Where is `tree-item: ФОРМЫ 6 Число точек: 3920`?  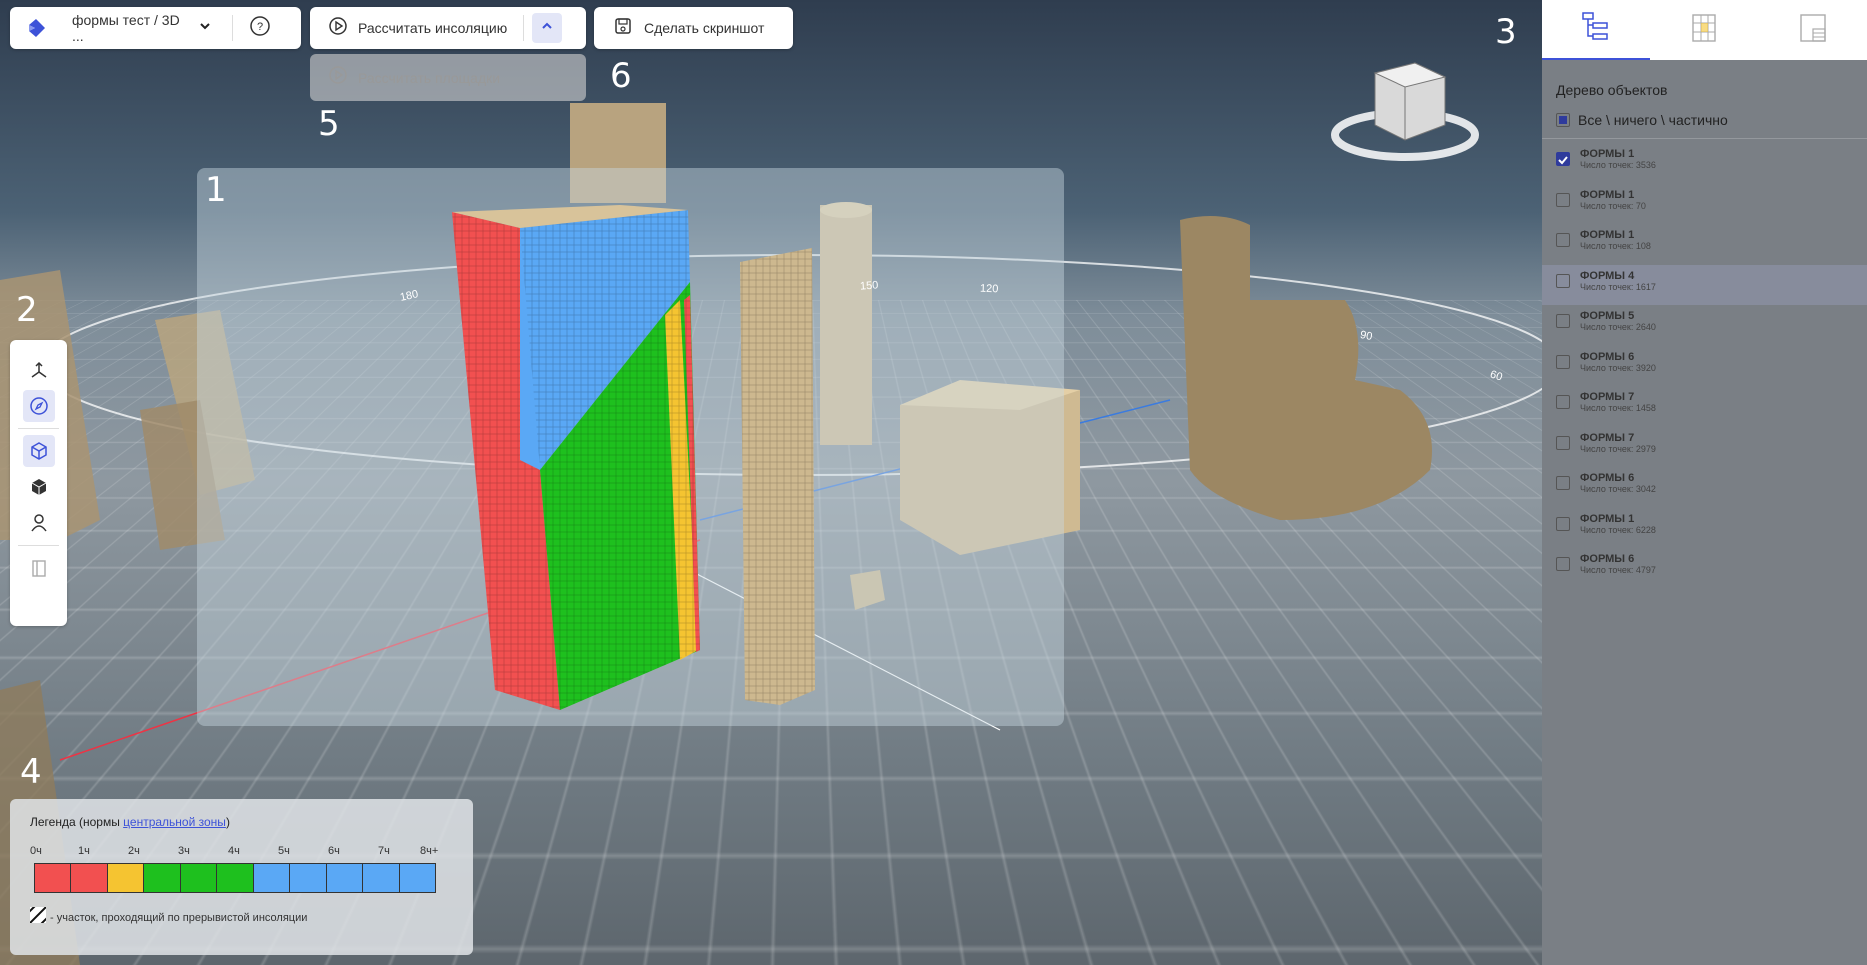 tree-item: ФОРМЫ 6 Число точек: 3920 is located at coordinates (1704, 366).